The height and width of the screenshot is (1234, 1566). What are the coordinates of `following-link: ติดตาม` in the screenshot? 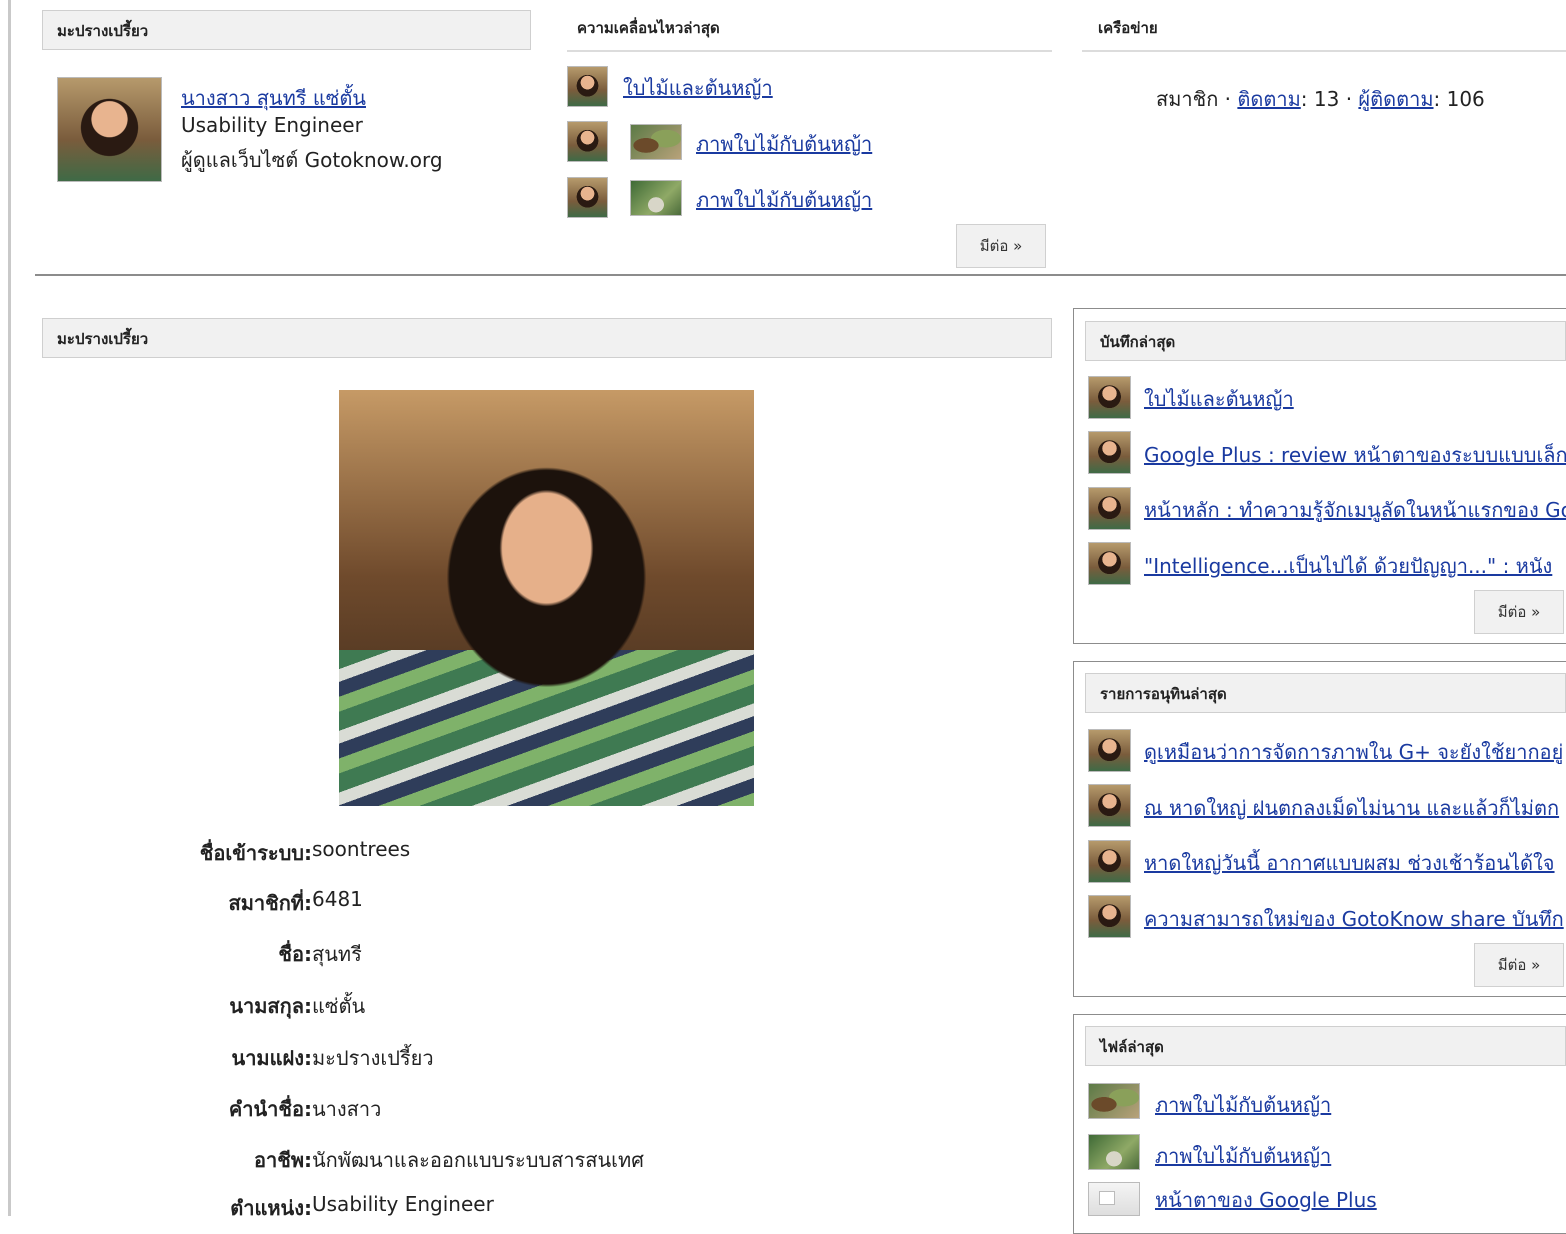 It's located at (1268, 99).